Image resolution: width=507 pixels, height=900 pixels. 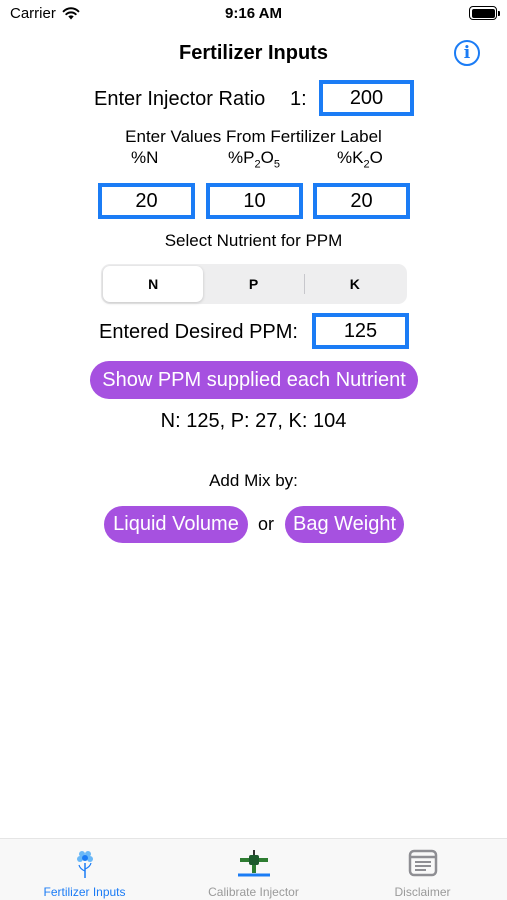 I want to click on injector-ratio-input, so click(x=366, y=98).